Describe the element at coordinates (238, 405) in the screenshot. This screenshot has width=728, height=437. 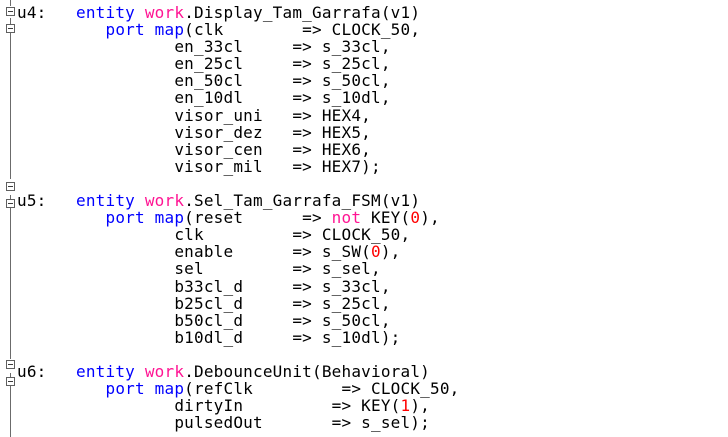
I see `code-line: dirtyIn => KEY(1),` at that location.